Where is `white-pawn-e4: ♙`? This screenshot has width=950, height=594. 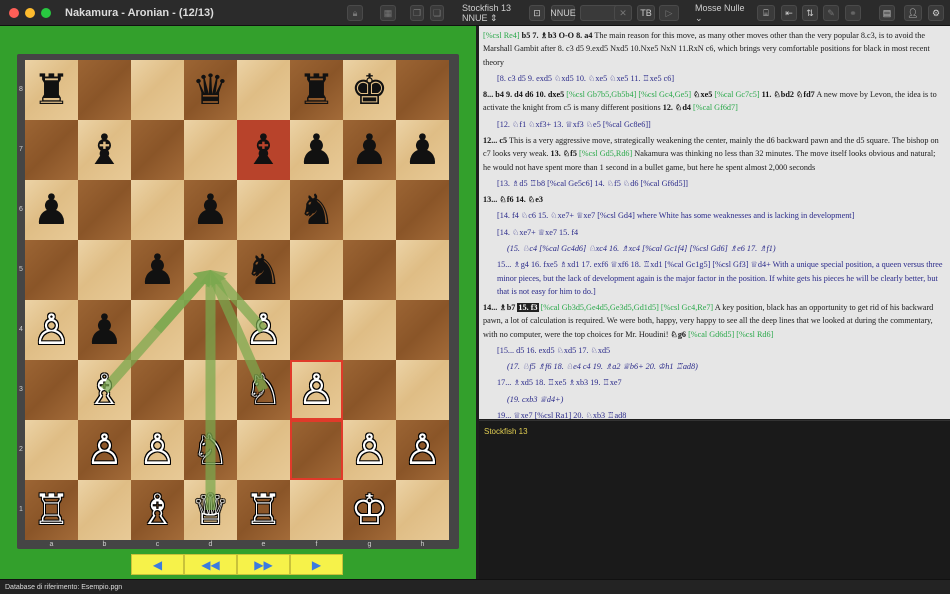 white-pawn-e4: ♙ is located at coordinates (263, 330).